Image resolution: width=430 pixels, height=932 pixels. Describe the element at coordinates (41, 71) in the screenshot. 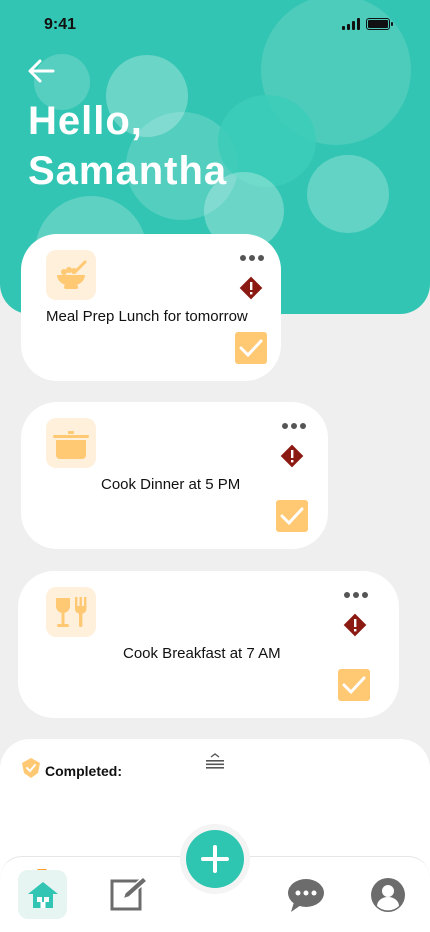

I see `back-arrow-icon` at that location.